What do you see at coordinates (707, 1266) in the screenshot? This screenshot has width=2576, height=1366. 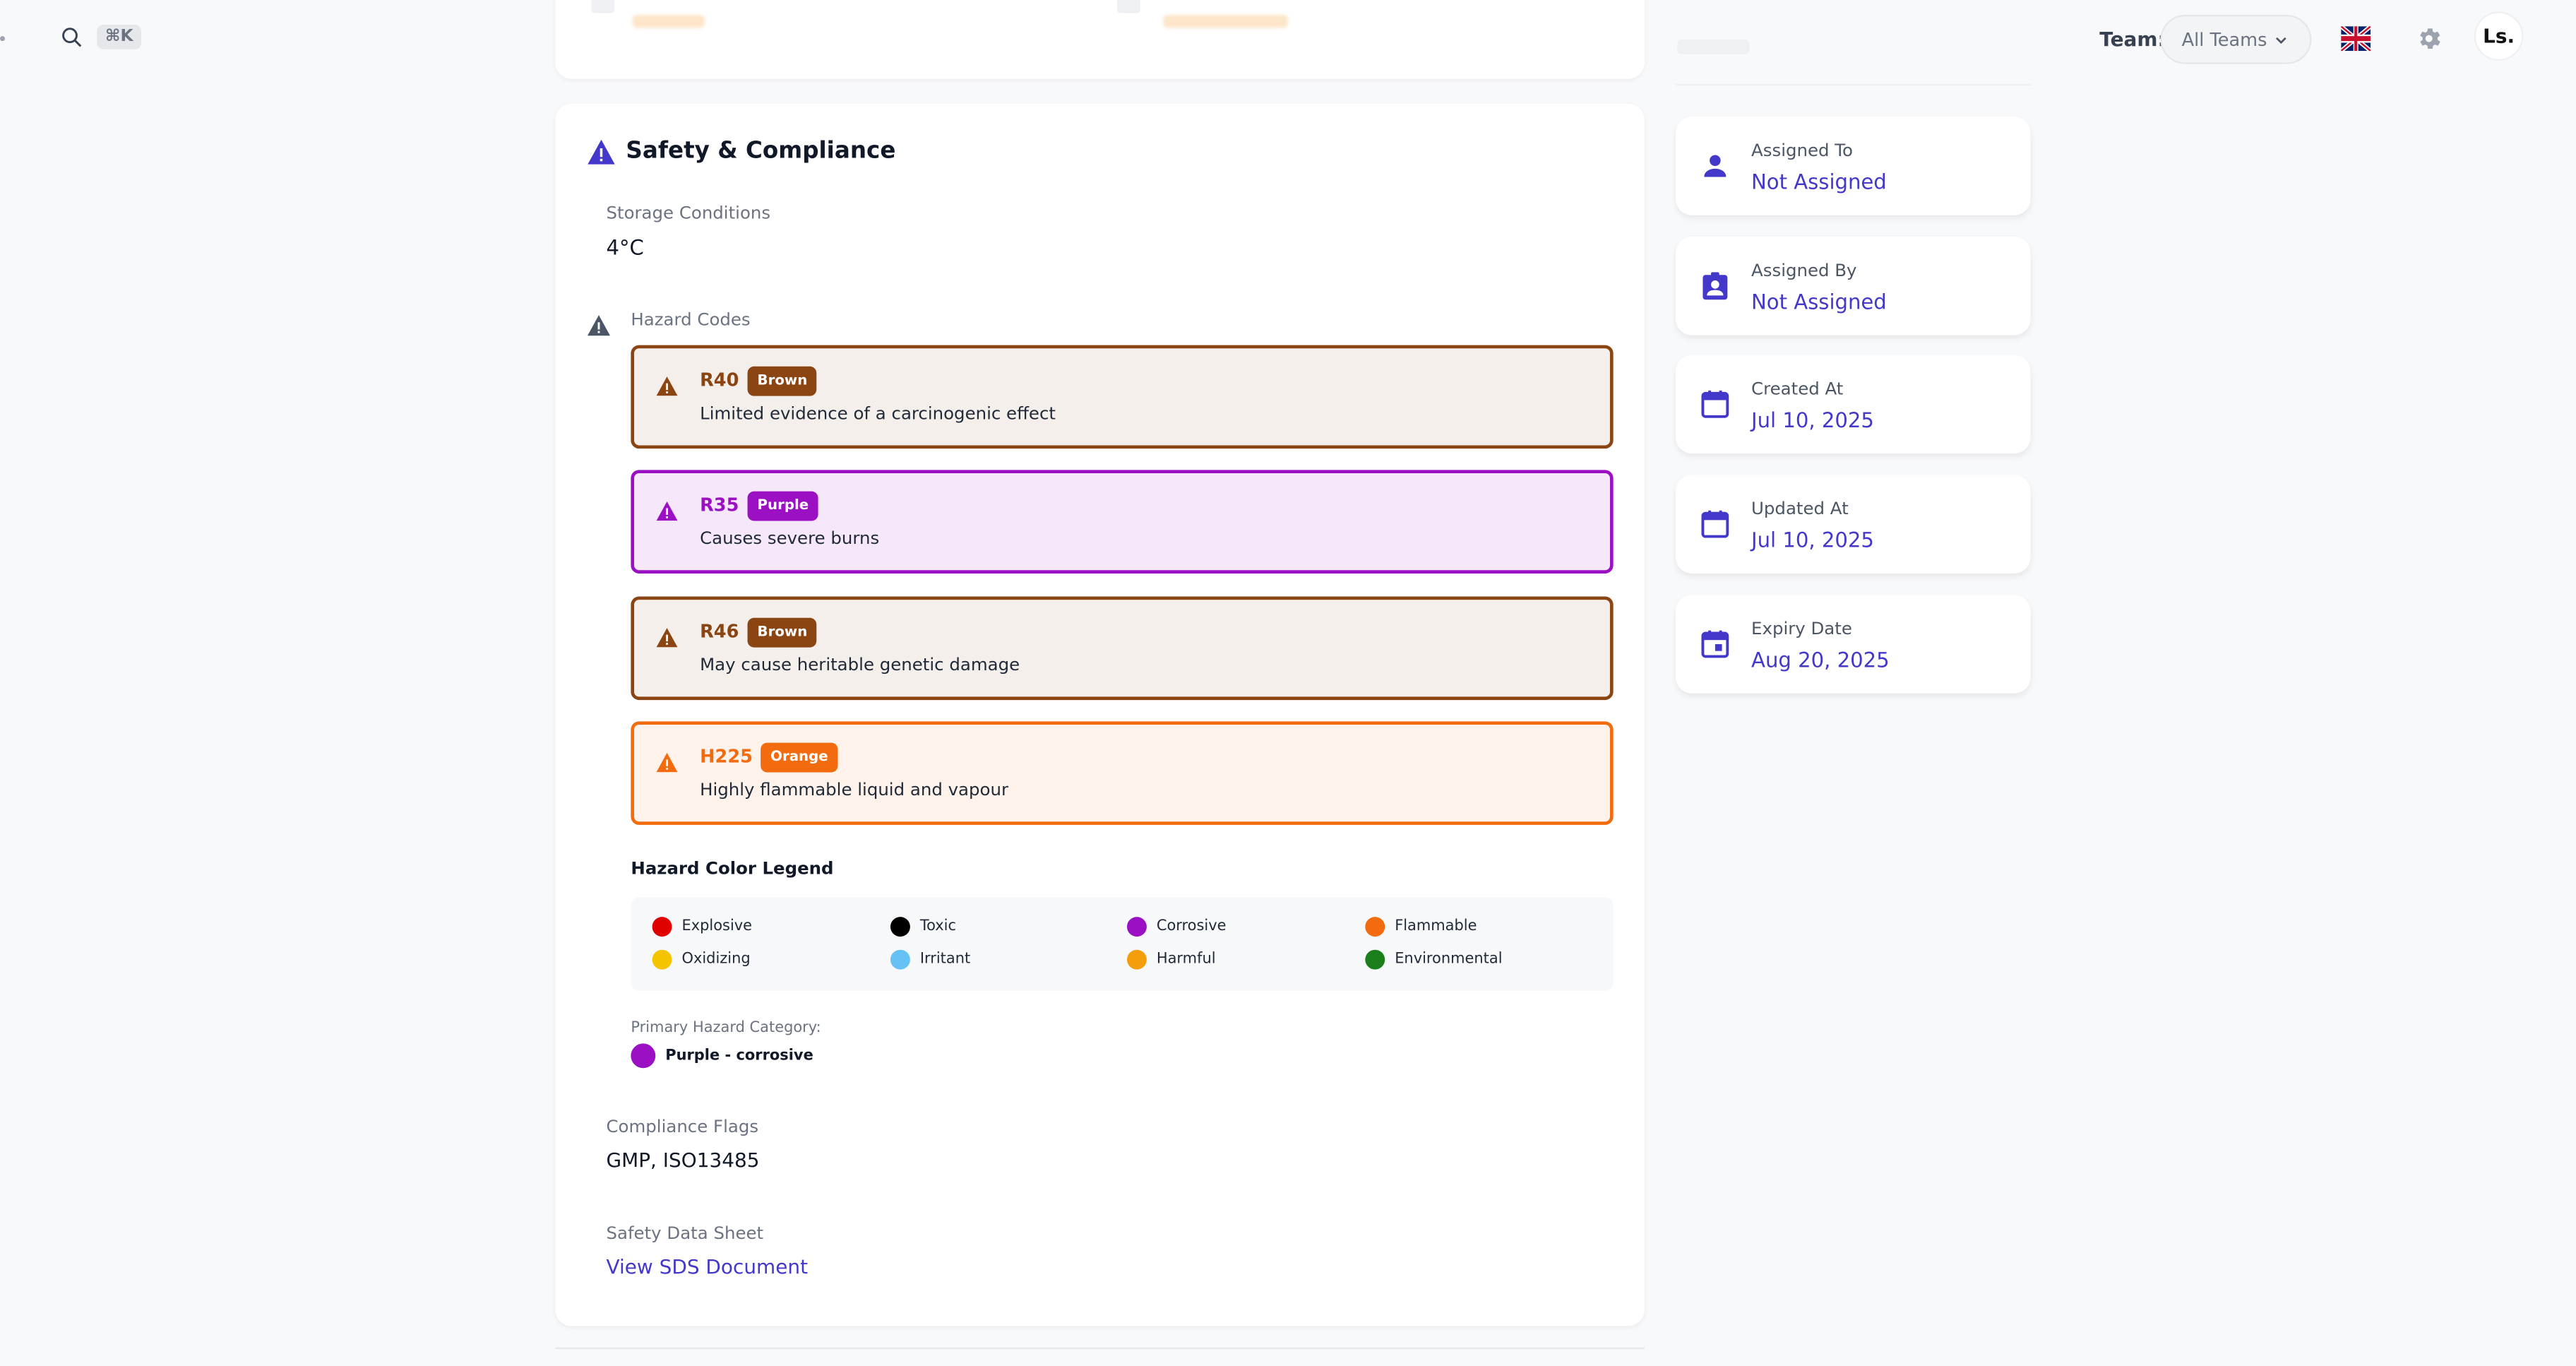 I see `view-sds-link: View SDS Document` at bounding box center [707, 1266].